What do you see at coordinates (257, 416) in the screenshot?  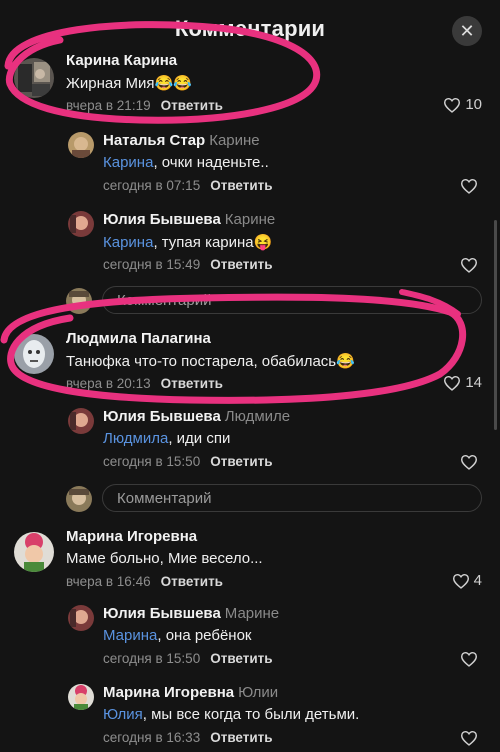 I see `reply-to: Людмиле` at bounding box center [257, 416].